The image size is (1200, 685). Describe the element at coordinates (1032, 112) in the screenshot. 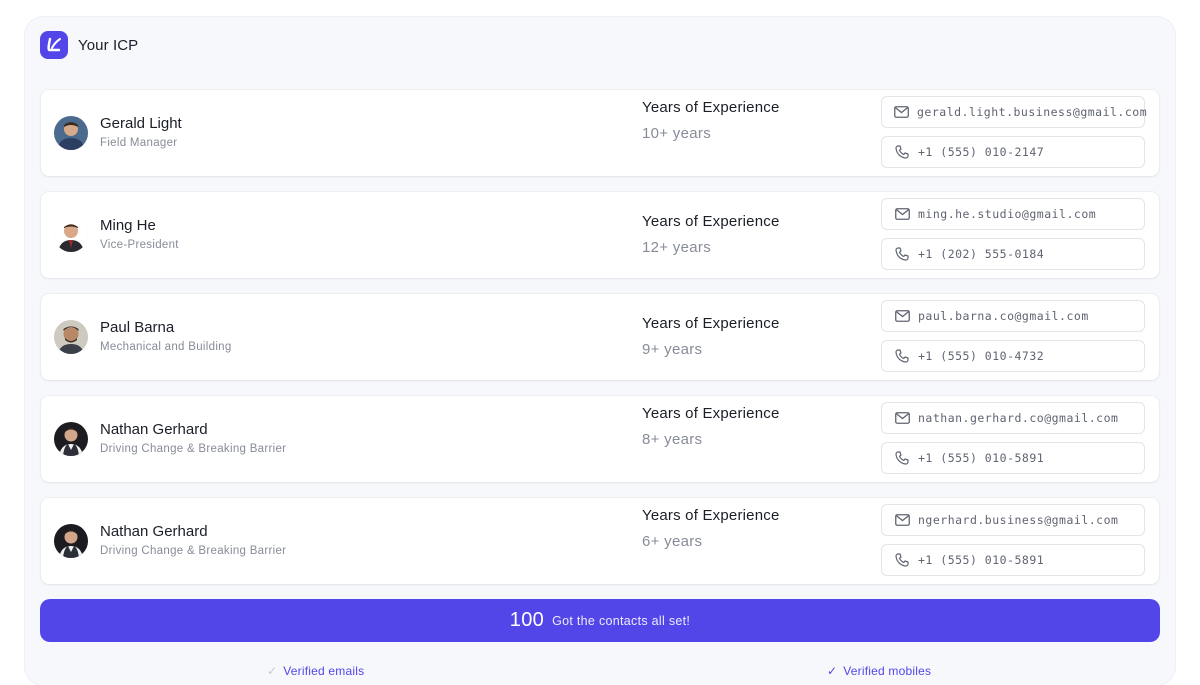

I see `email-text: gerald.light.business@gmail.com` at that location.